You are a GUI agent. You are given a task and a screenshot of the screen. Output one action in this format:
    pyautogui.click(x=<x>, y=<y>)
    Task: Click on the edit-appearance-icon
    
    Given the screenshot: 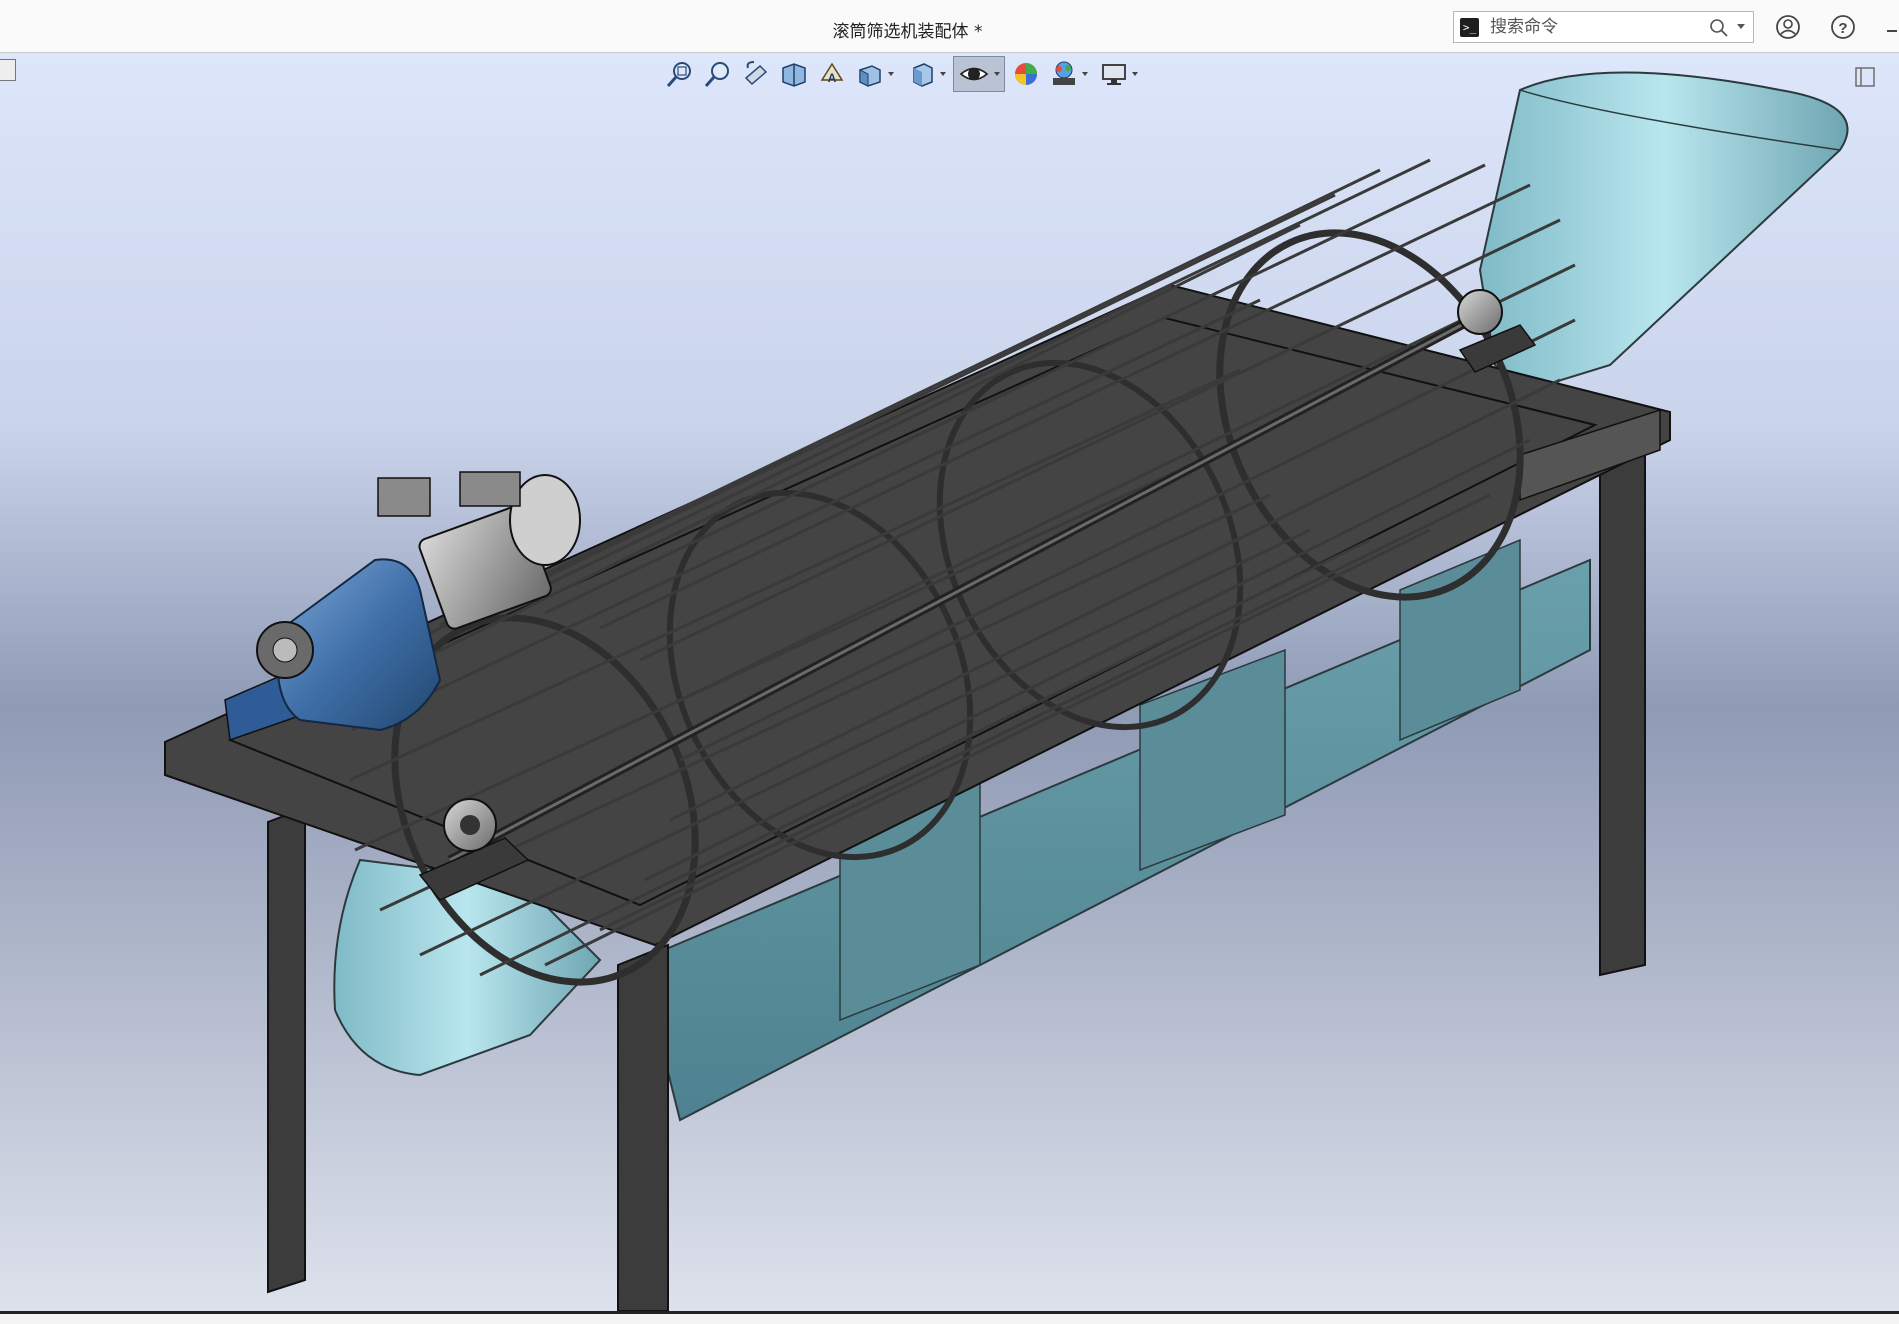 What is the action you would take?
    pyautogui.click(x=1026, y=74)
    